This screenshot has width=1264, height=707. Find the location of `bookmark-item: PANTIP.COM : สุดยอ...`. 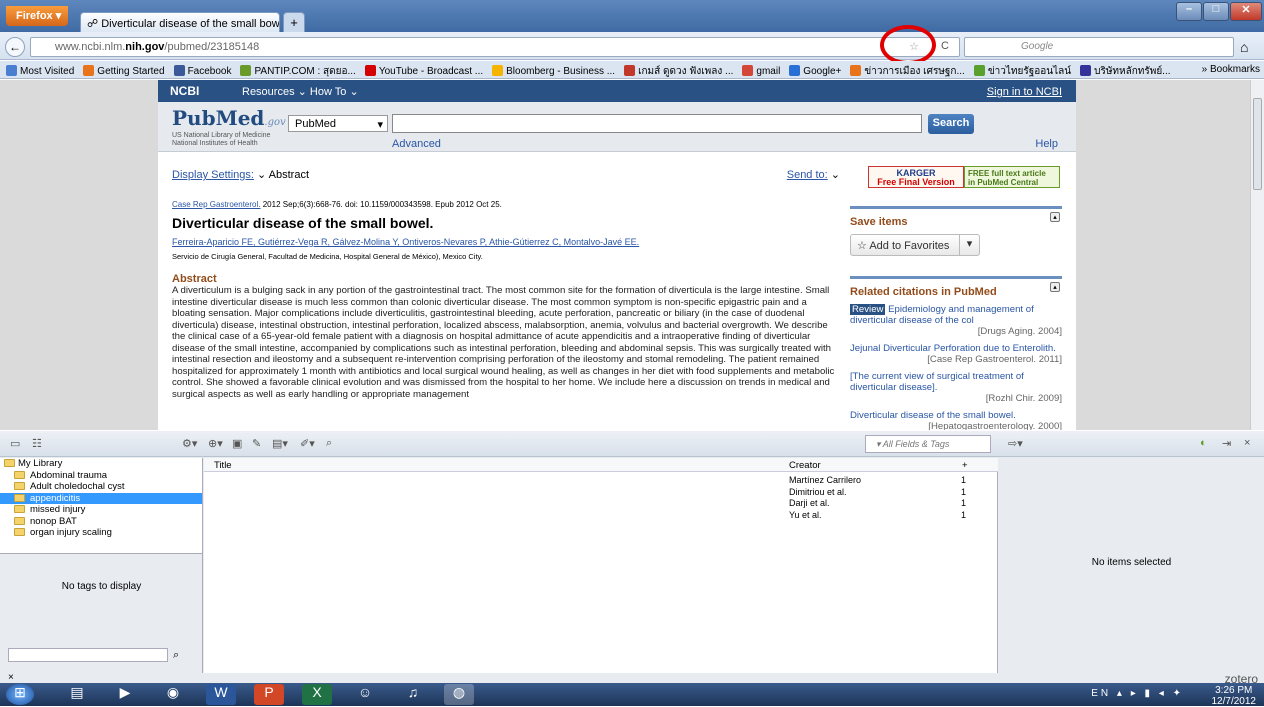

bookmark-item: PANTIP.COM : สุดยอ... is located at coordinates (298, 69).